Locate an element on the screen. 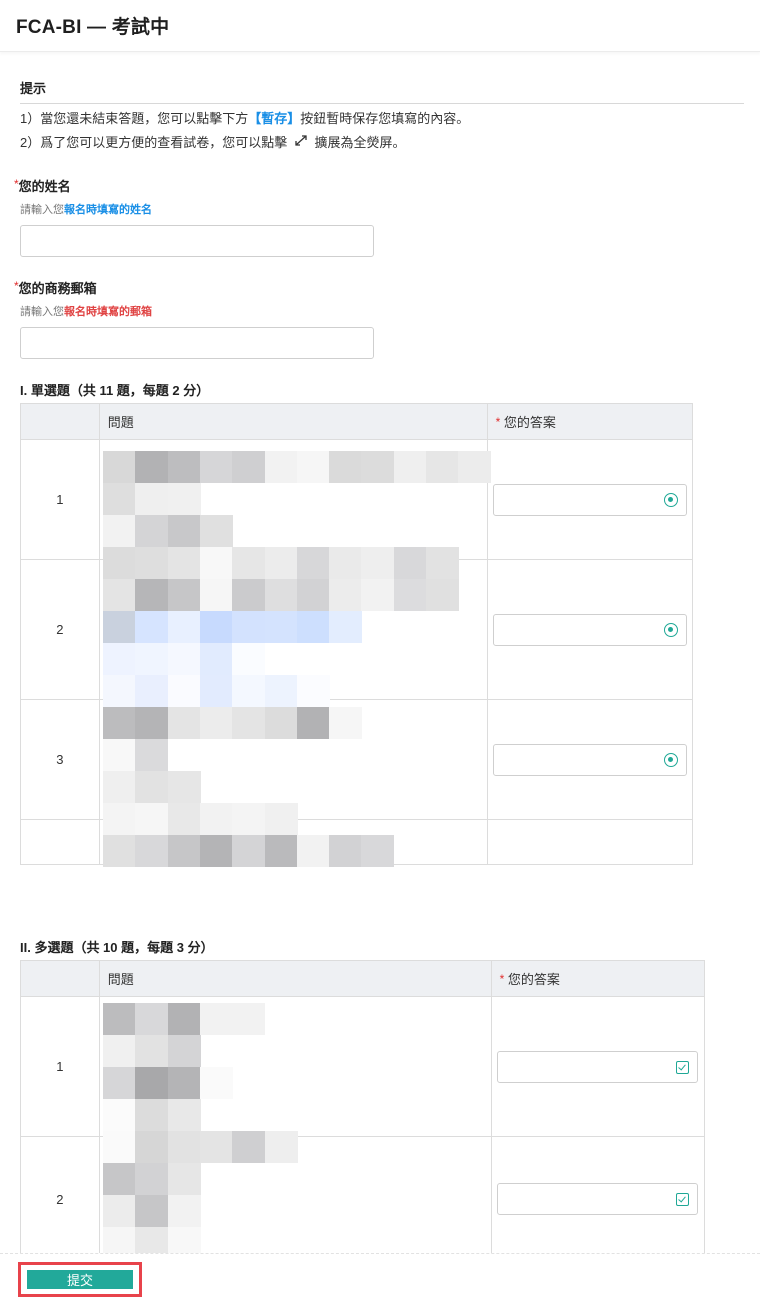 This screenshot has height=1297, width=760. hint-line-1: 1）當您還未結束答題，您可以點擊下方【暫存】按鈕暫時保存您填寫的內容。 is located at coordinates (382, 119).